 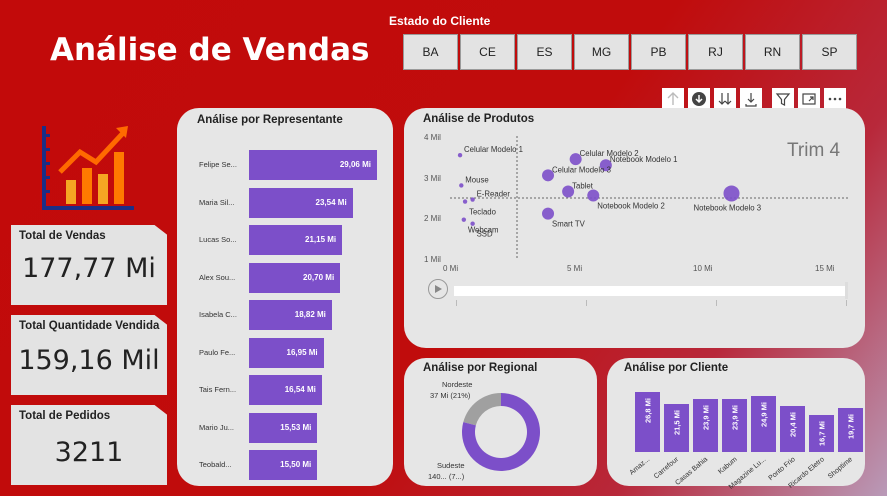 What do you see at coordinates (438, 289) in the screenshot?
I see `play-icon` at bounding box center [438, 289].